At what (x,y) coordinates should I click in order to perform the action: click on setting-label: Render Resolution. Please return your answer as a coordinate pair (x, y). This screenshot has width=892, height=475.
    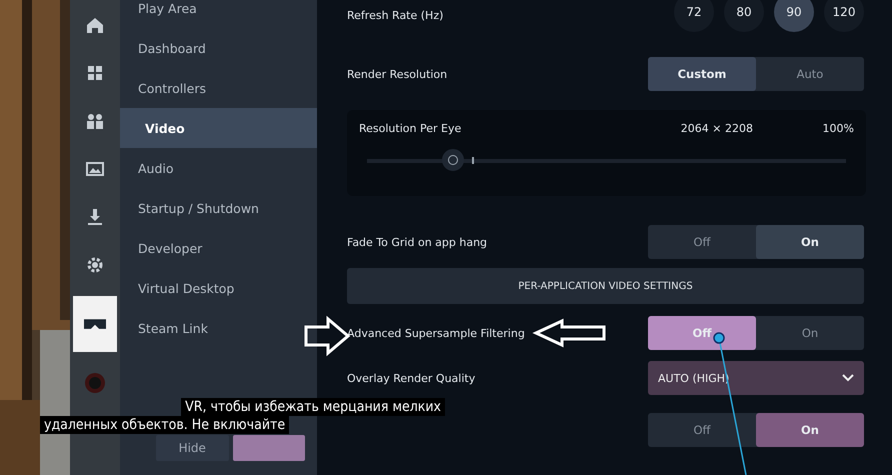
    Looking at the image, I should click on (397, 74).